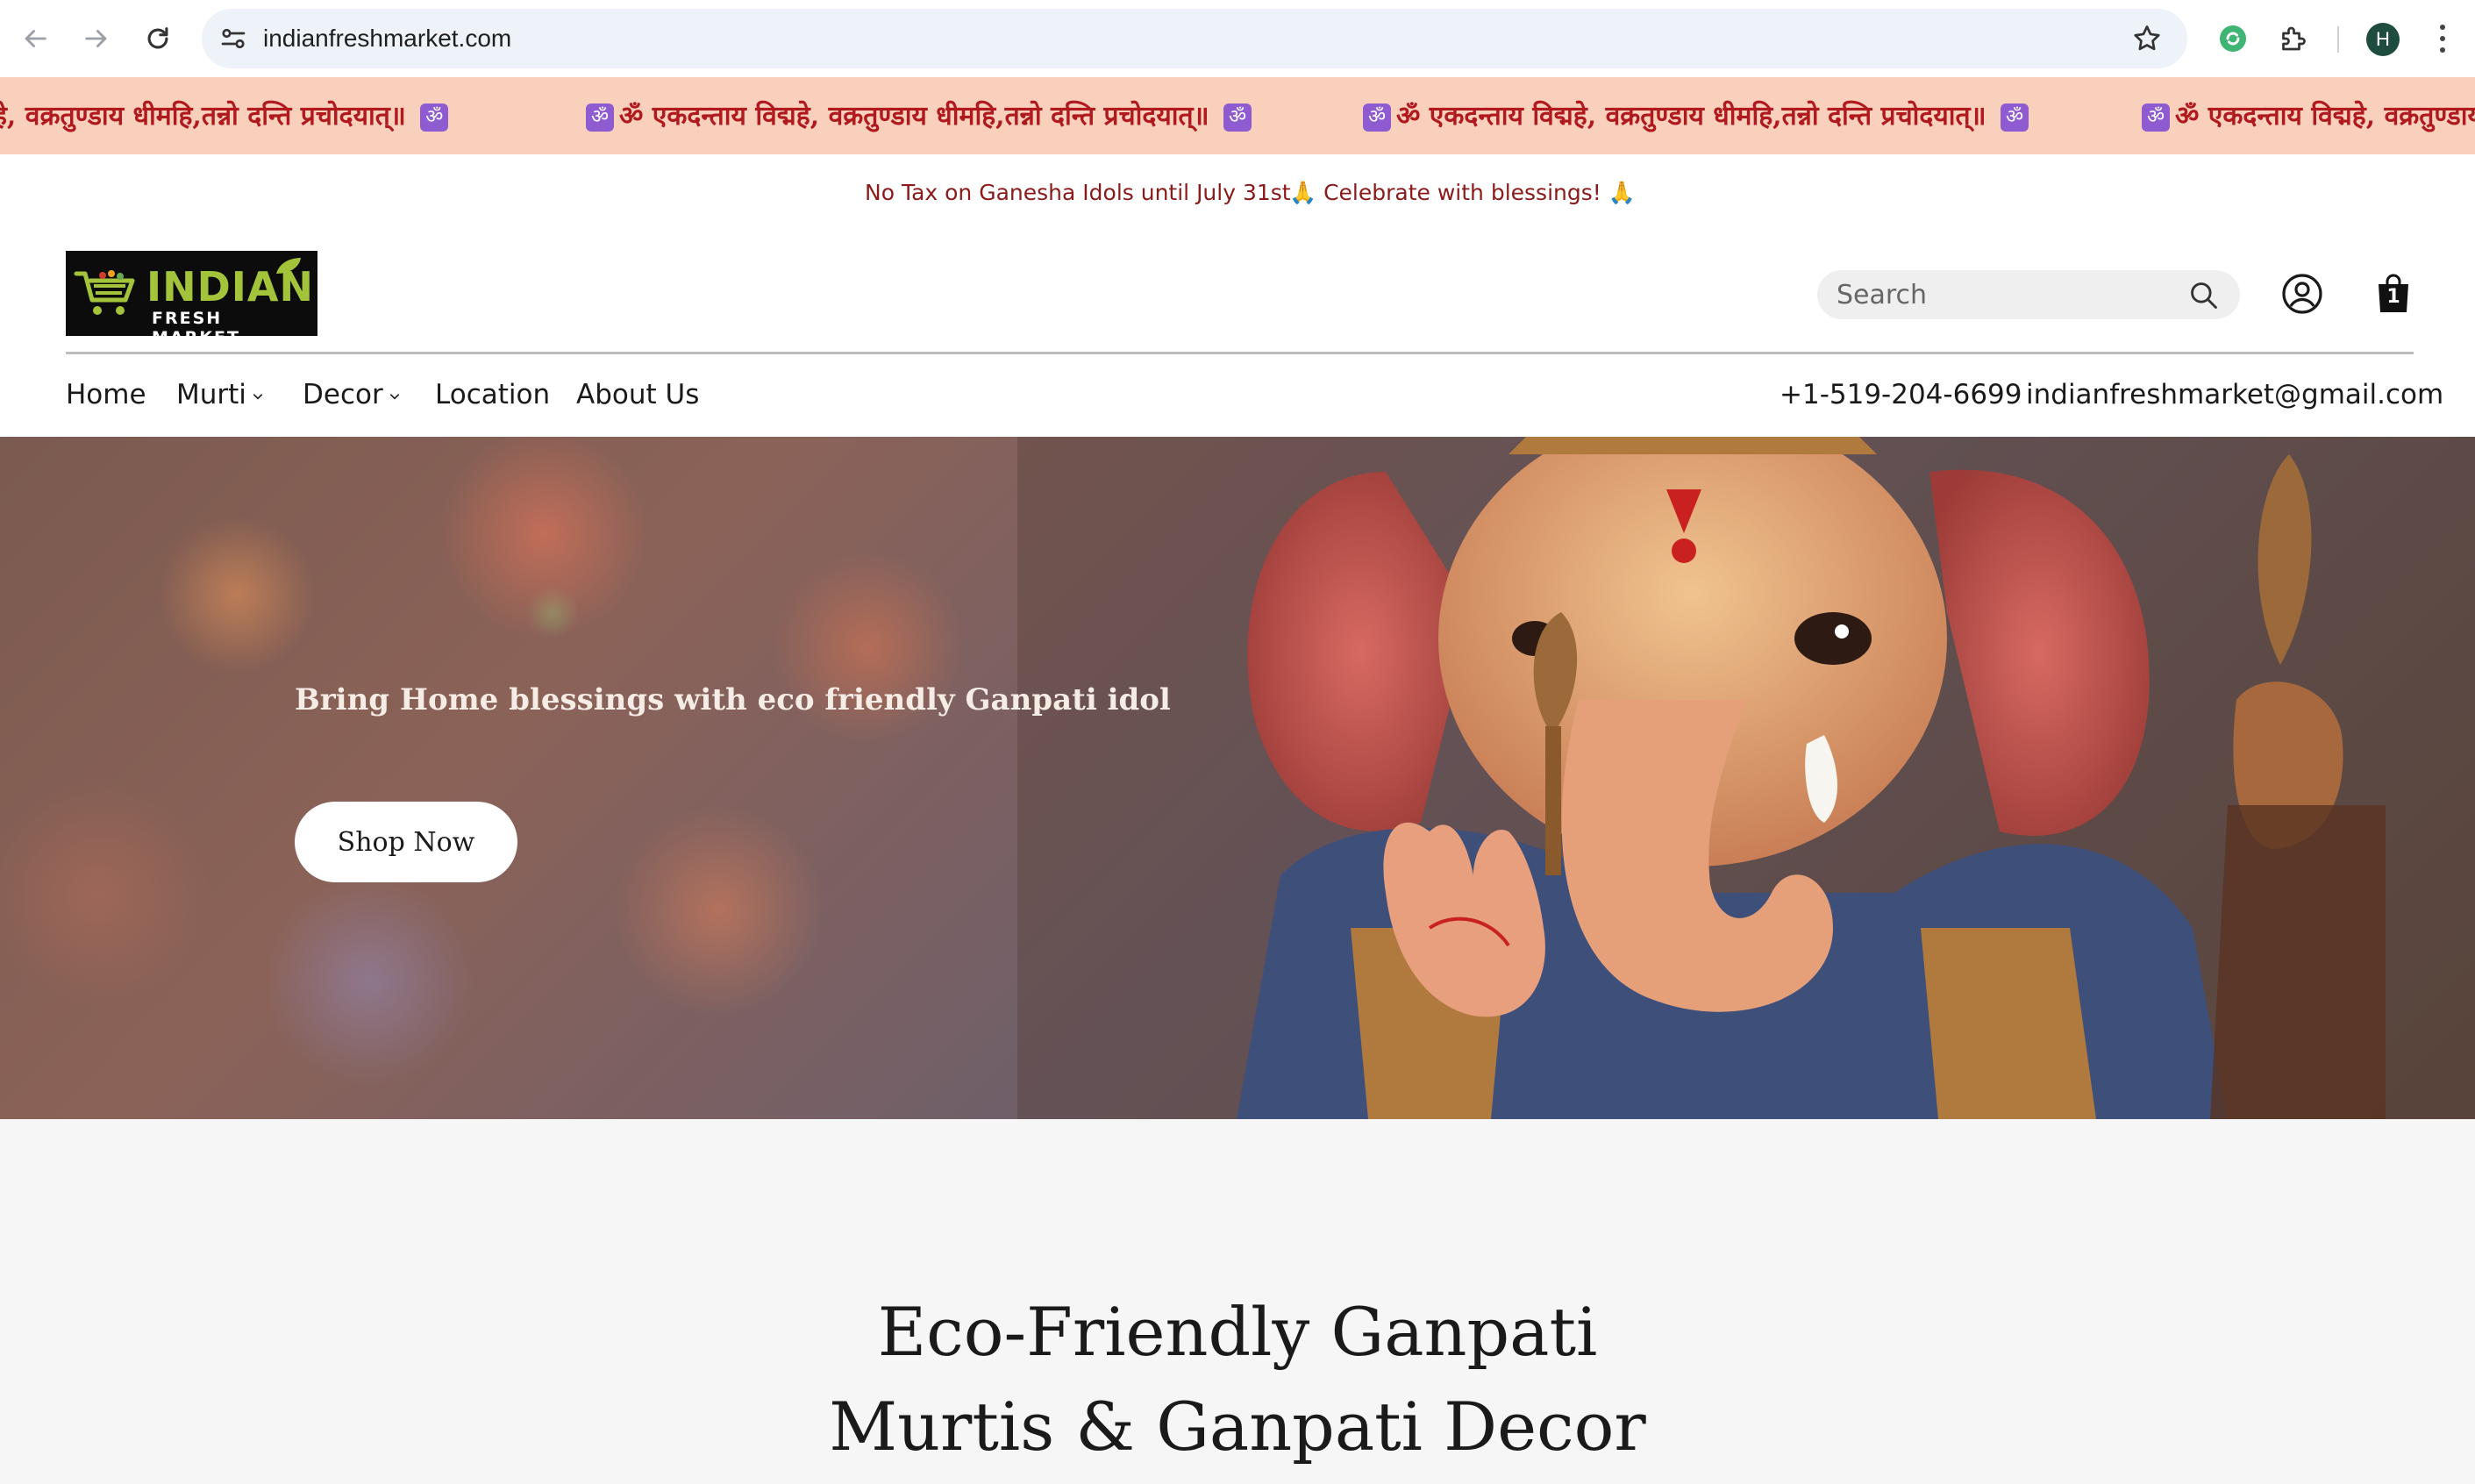 Image resolution: width=2475 pixels, height=1484 pixels. I want to click on site-logo: INDIAN FRESH MARKET, so click(192, 299).